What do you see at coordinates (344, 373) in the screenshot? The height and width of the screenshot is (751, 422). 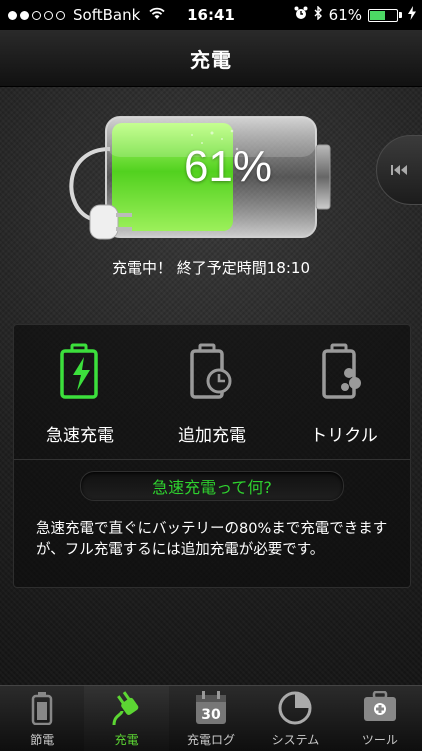 I see `battery-bubbles-icon` at bounding box center [344, 373].